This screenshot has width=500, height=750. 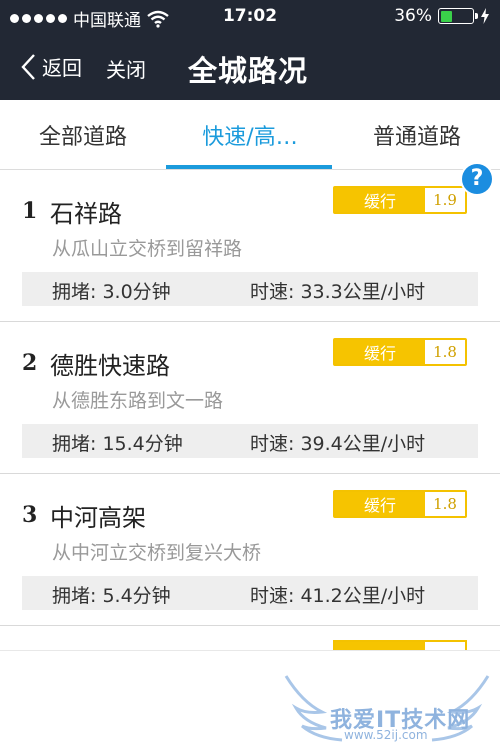 What do you see at coordinates (249, 167) in the screenshot?
I see `active-tab-indicator` at bounding box center [249, 167].